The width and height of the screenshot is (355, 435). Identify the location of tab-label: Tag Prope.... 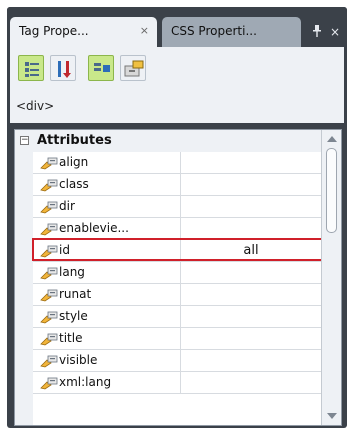
(54, 31).